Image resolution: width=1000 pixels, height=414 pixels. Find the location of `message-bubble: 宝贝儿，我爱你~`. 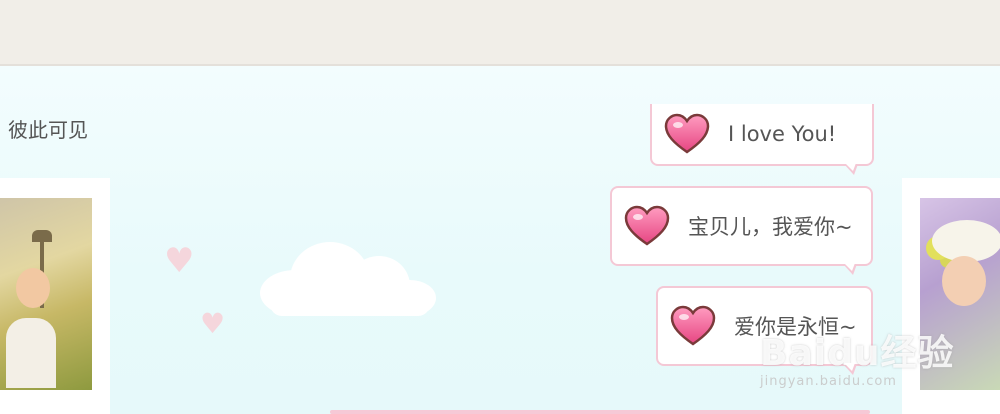

message-bubble: 宝贝儿，我爱你~ is located at coordinates (741, 230).